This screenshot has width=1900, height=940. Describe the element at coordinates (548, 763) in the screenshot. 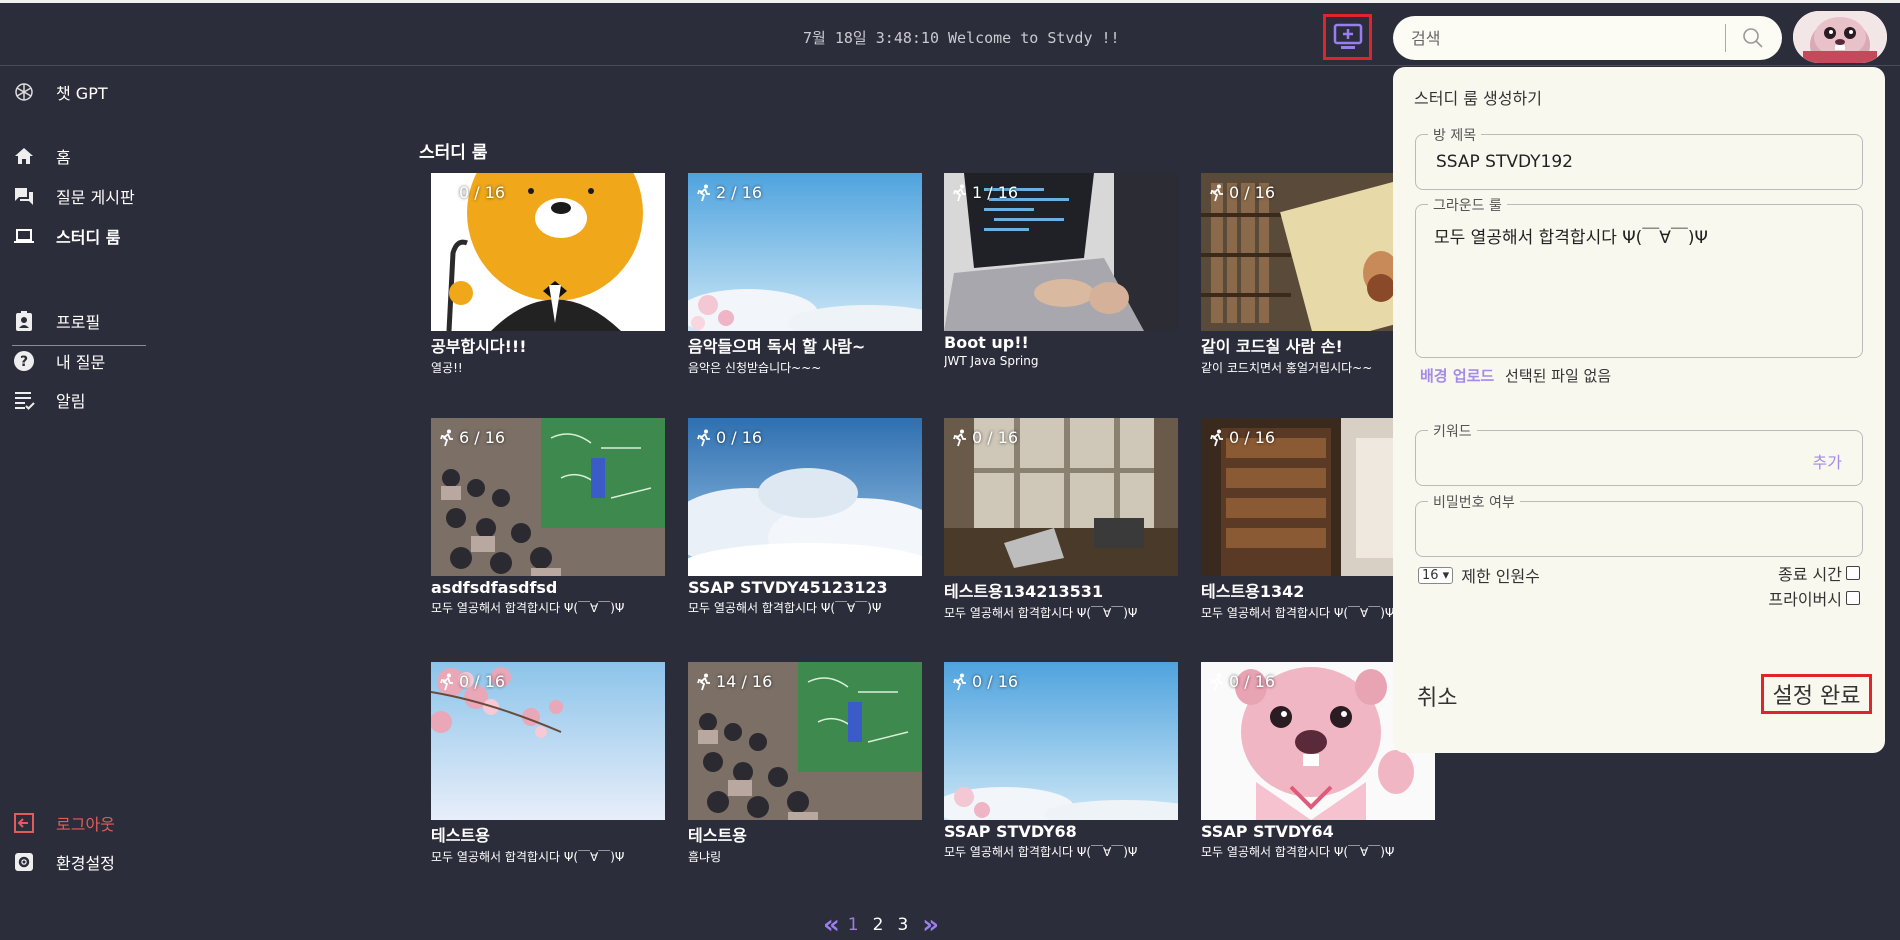

I see `room-card: 0 / 16 테스트용 모두 열공해서 합격합시다 Ψ(￣∀￣)Ψ` at that location.